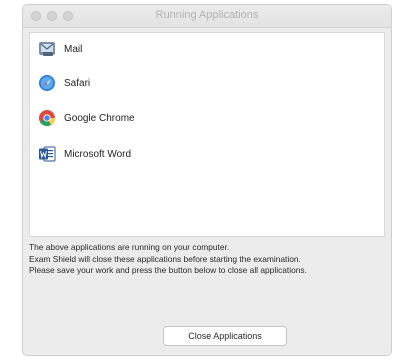 This screenshot has width=414, height=359. What do you see at coordinates (73, 49) in the screenshot?
I see `app-label-mail: Mail` at bounding box center [73, 49].